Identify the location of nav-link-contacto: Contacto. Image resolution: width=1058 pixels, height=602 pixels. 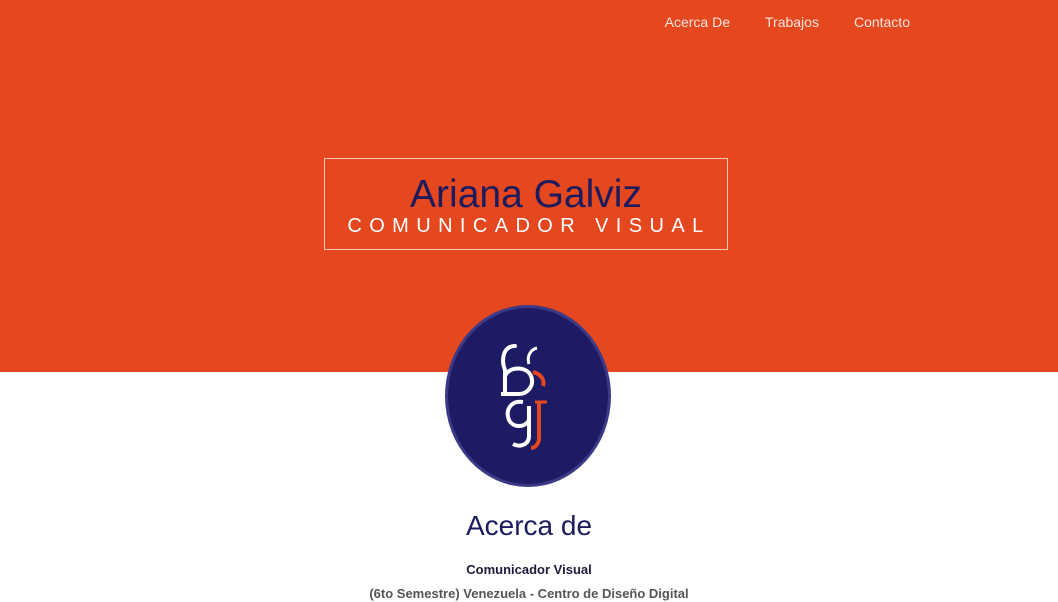
(882, 22).